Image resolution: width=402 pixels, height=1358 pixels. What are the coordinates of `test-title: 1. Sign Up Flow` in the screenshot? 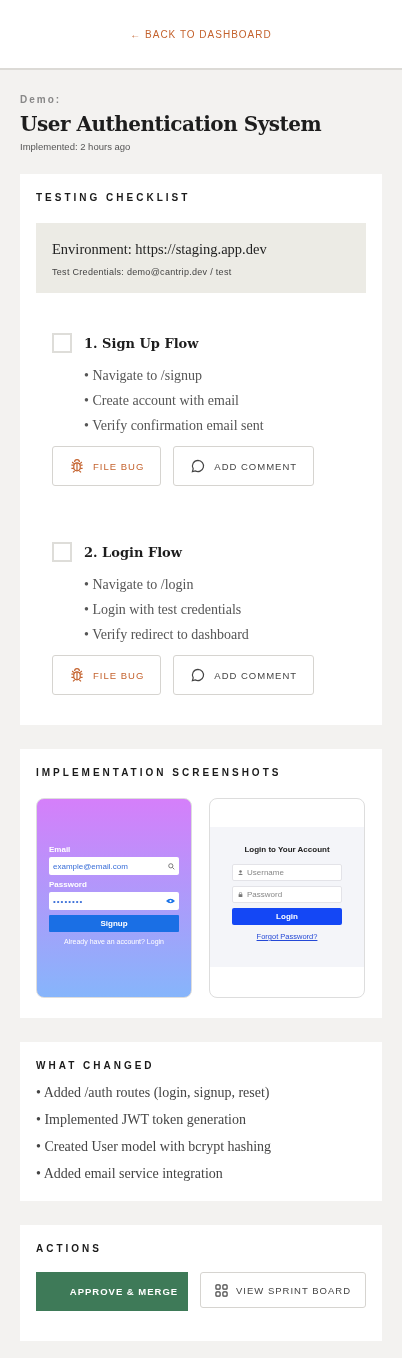 It's located at (141, 343).